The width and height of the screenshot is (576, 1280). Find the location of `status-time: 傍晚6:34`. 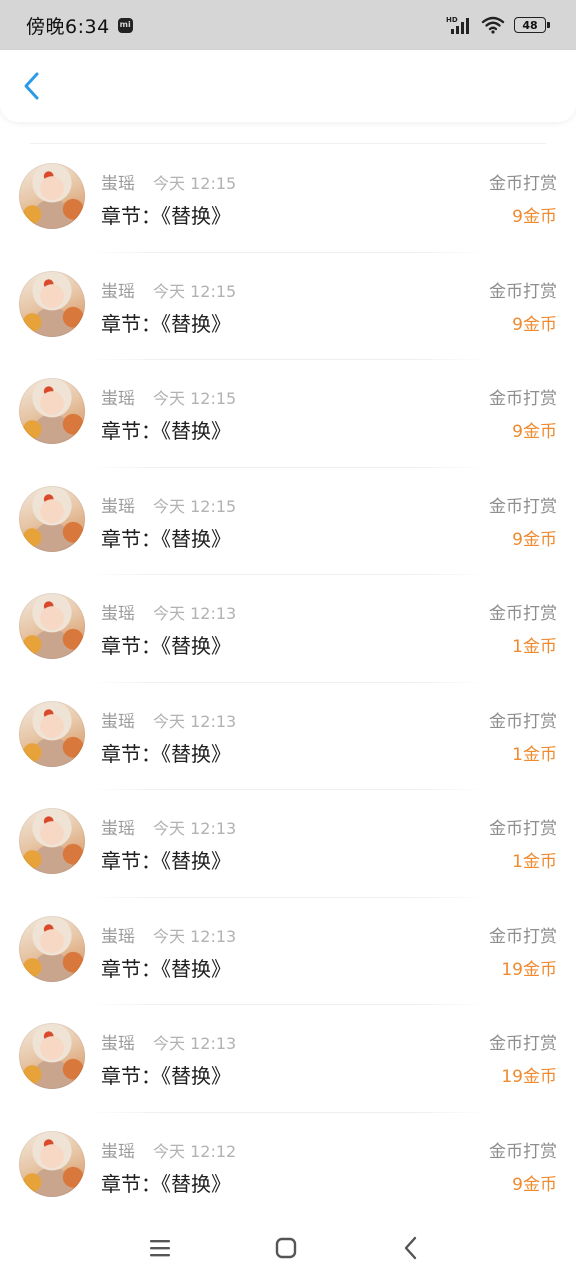

status-time: 傍晚6:34 is located at coordinates (68, 26).